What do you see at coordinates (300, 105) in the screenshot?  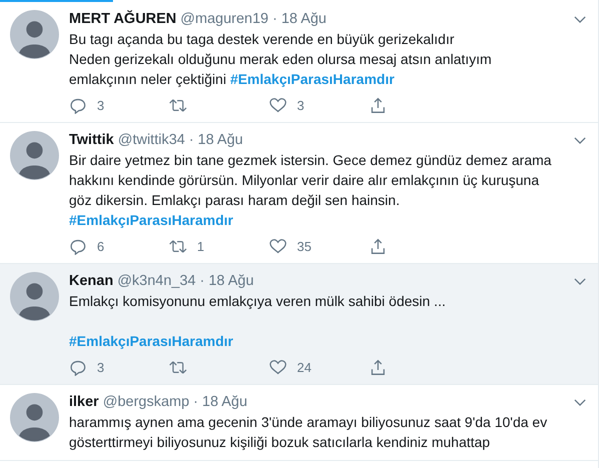 I see `like-count: 3` at bounding box center [300, 105].